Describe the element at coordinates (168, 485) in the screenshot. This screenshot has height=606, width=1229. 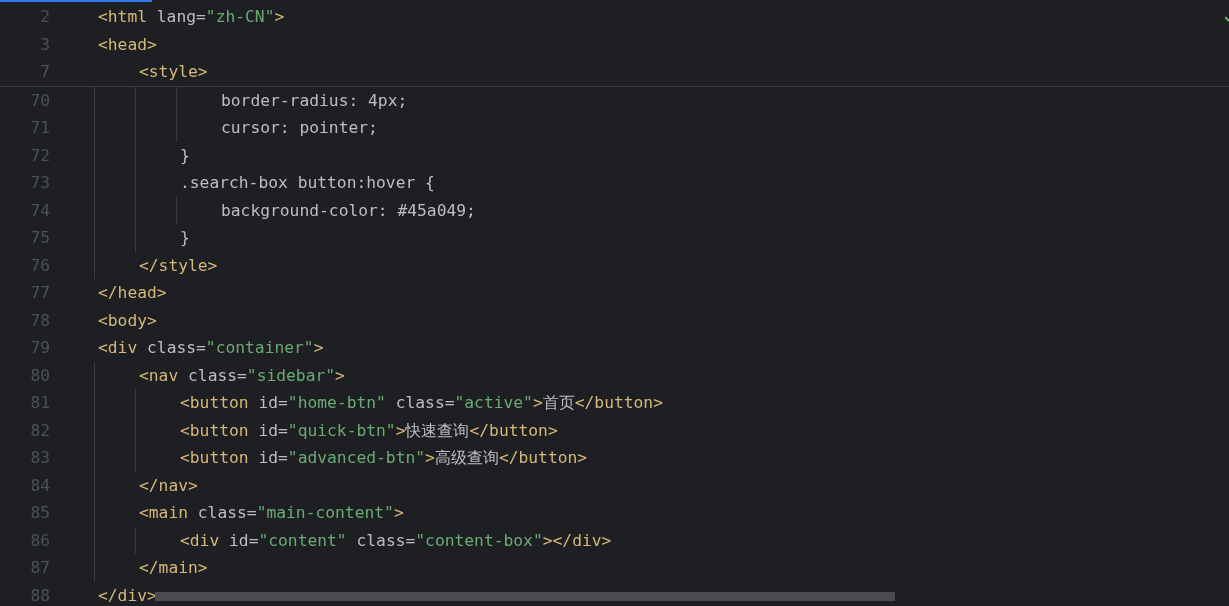
I see `code-line: </nav>` at that location.